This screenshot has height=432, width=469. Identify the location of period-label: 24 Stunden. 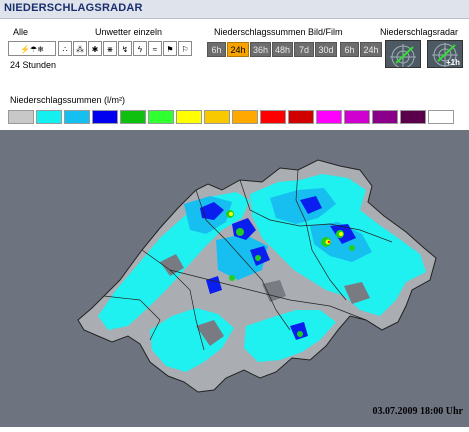
(33, 65).